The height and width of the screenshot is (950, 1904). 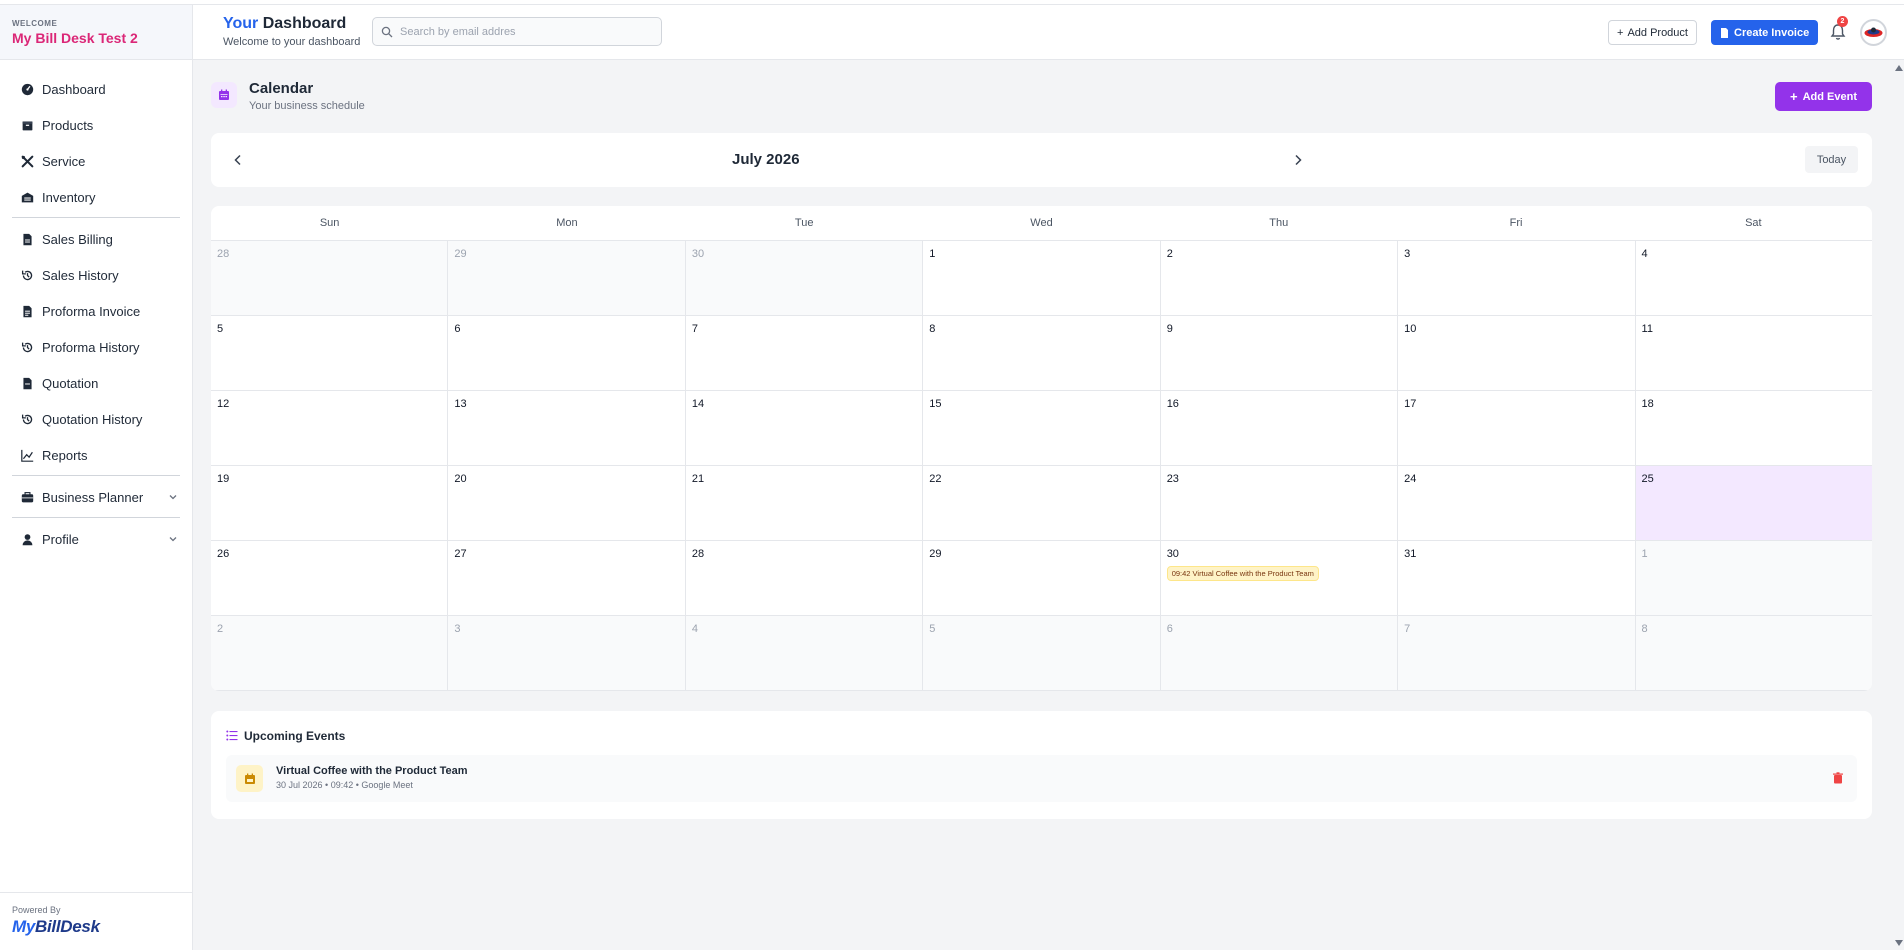 What do you see at coordinates (96, 89) in the screenshot?
I see `sidebar-item-dashboard: Dashboard` at bounding box center [96, 89].